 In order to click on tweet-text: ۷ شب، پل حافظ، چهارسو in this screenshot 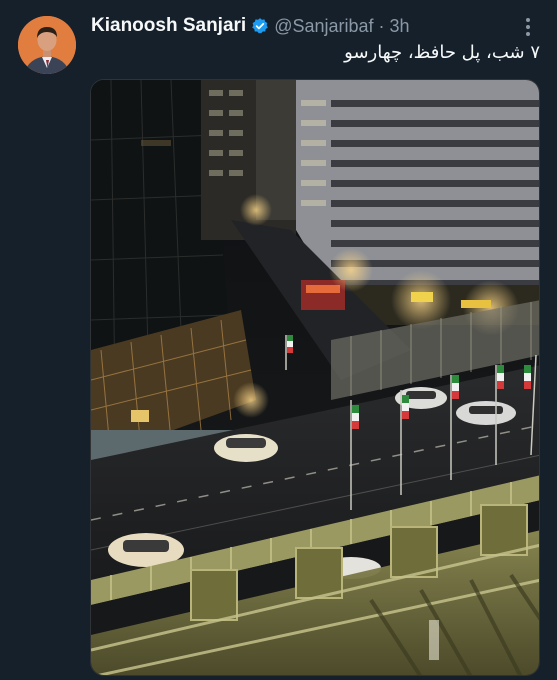, I will do `click(442, 52)`.